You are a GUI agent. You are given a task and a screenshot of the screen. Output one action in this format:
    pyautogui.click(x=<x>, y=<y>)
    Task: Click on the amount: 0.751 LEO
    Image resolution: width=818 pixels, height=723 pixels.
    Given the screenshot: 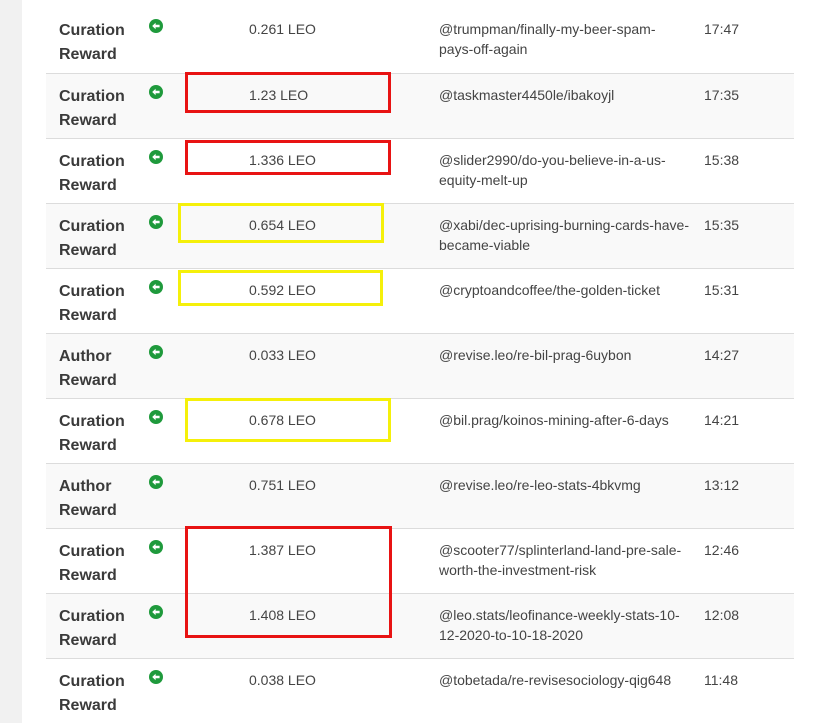 What is the action you would take?
    pyautogui.click(x=282, y=485)
    